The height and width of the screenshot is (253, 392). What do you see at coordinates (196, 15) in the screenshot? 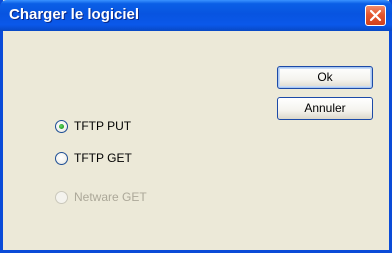
I see `title-bar: Charger le logiciel` at bounding box center [196, 15].